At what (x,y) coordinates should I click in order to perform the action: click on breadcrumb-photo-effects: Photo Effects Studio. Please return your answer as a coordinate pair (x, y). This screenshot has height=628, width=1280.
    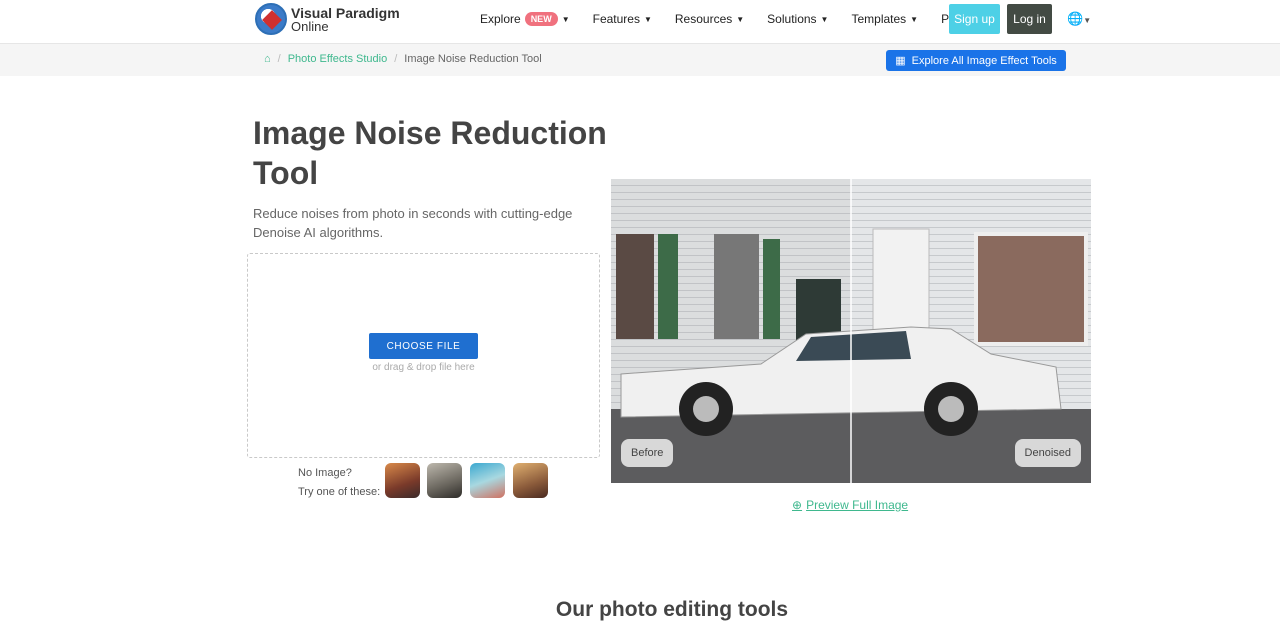
    Looking at the image, I should click on (337, 59).